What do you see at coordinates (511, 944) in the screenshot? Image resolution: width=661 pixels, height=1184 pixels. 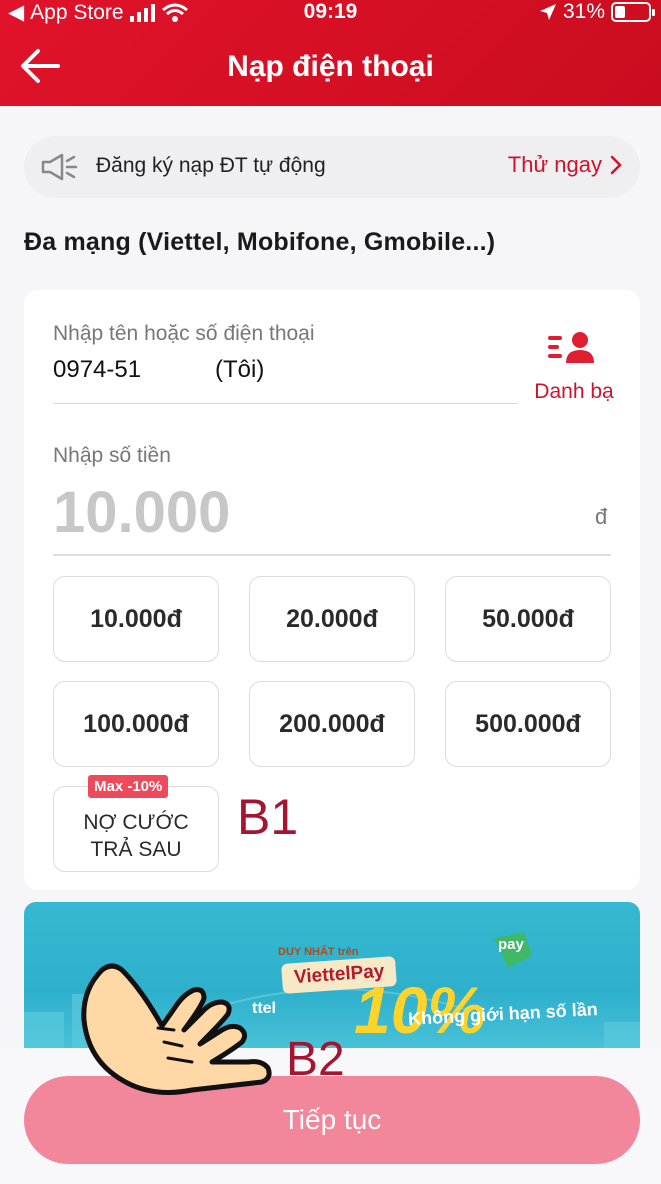 I see `banner-pay-logo: pay` at bounding box center [511, 944].